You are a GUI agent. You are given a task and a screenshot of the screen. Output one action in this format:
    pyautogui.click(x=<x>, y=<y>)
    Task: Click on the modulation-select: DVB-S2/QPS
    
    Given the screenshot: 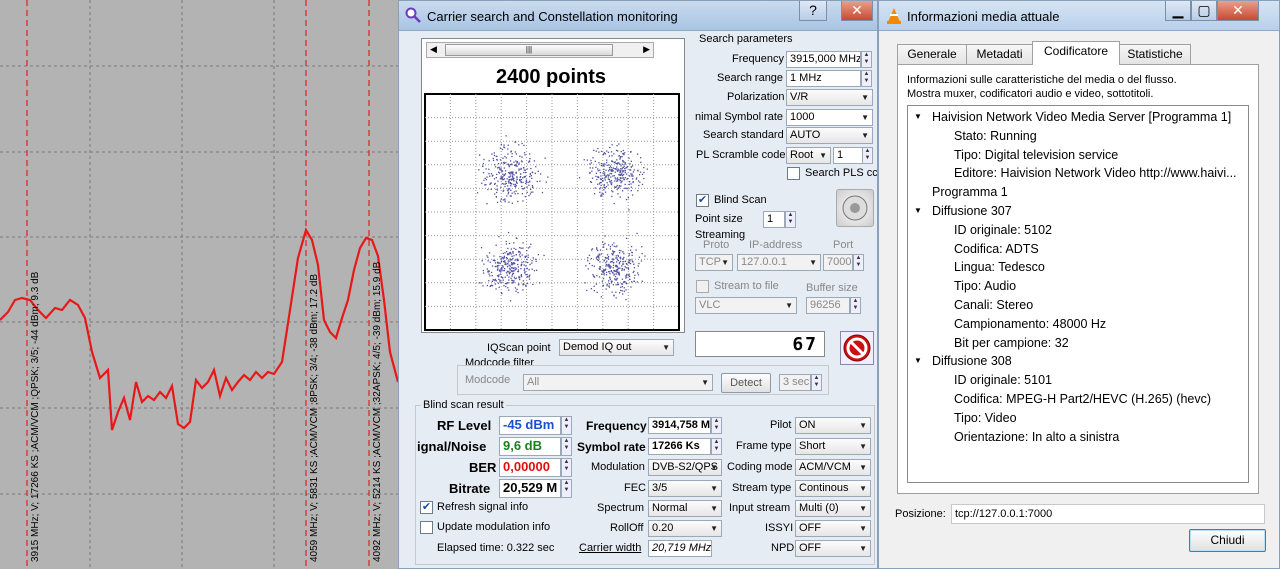 What is the action you would take?
    pyautogui.click(x=685, y=467)
    